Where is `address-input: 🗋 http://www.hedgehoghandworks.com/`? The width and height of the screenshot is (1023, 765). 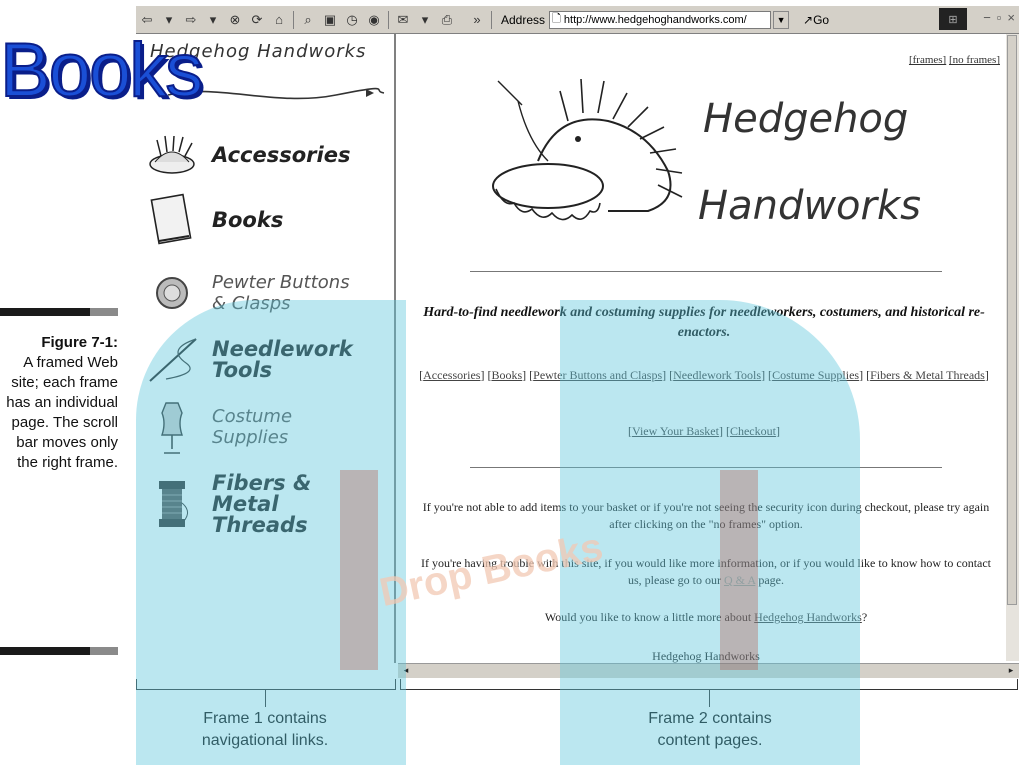 address-input: 🗋 http://www.hedgehoghandworks.com/ is located at coordinates (660, 19).